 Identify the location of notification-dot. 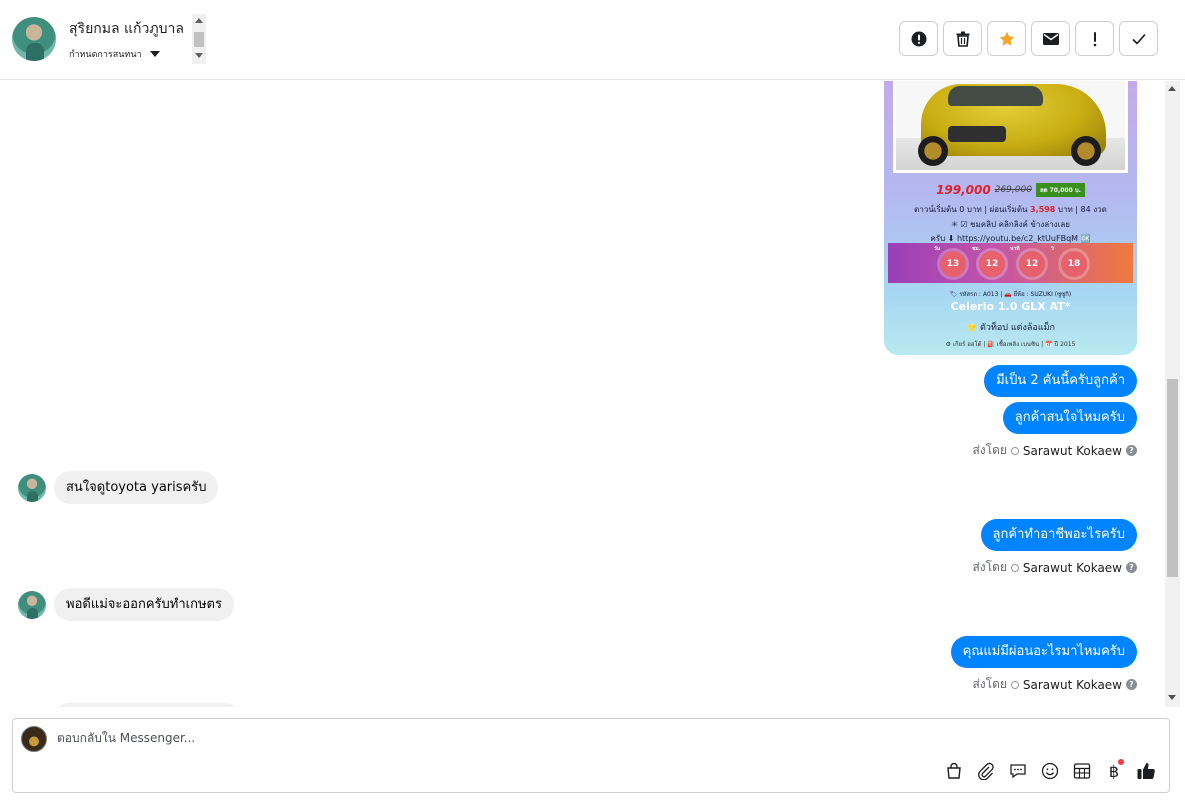
(1121, 762).